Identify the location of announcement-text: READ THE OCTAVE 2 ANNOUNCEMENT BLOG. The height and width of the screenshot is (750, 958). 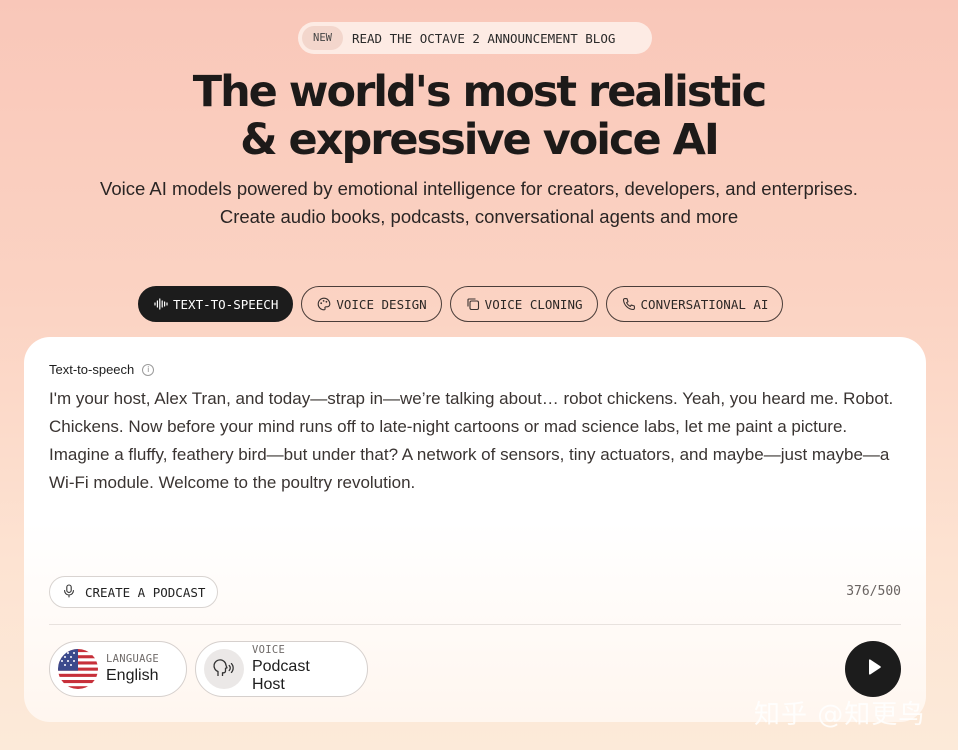
(483, 38).